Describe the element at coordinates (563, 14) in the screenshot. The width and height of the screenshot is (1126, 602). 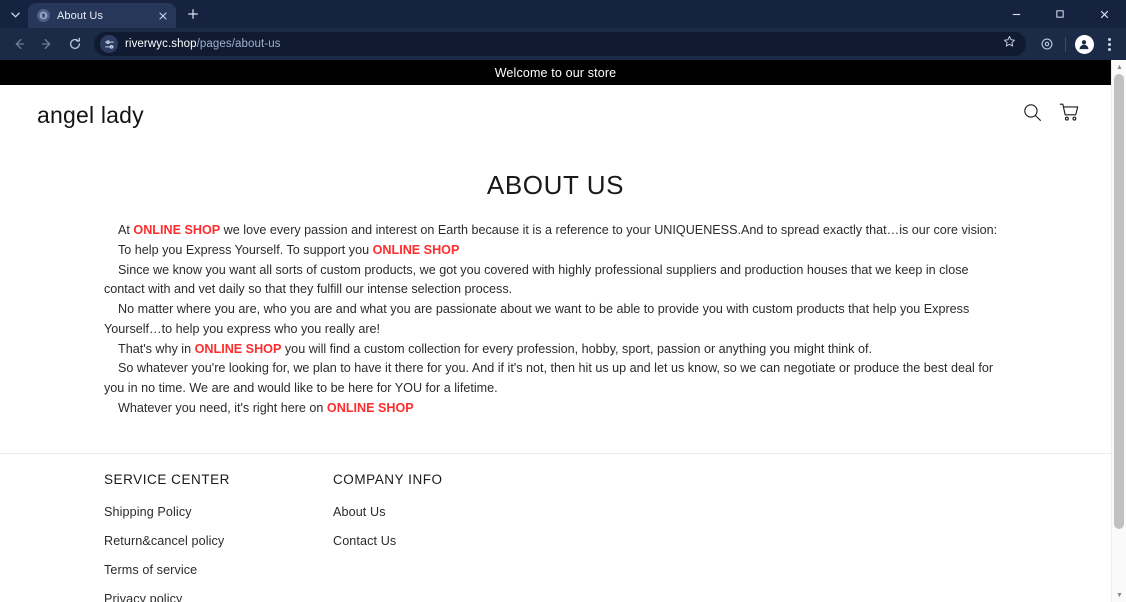
I see `tab-strip: About Us` at that location.